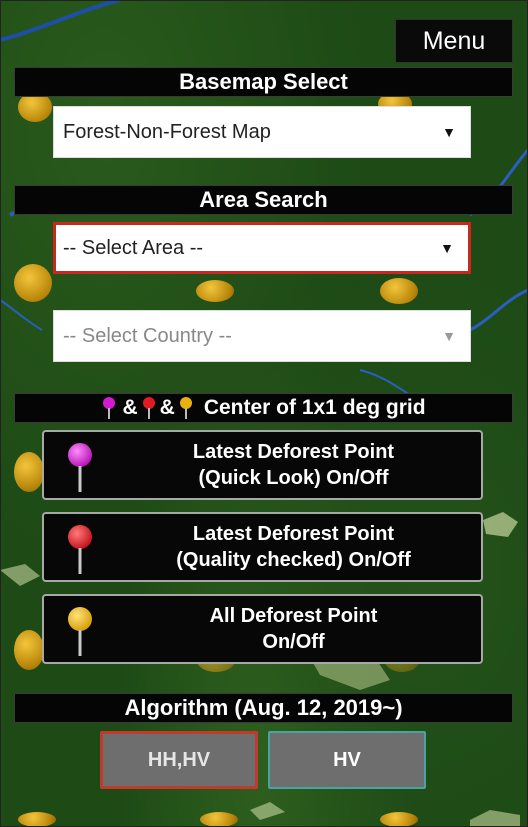  I want to click on basemap-select-heading: Basemap Select, so click(263, 82).